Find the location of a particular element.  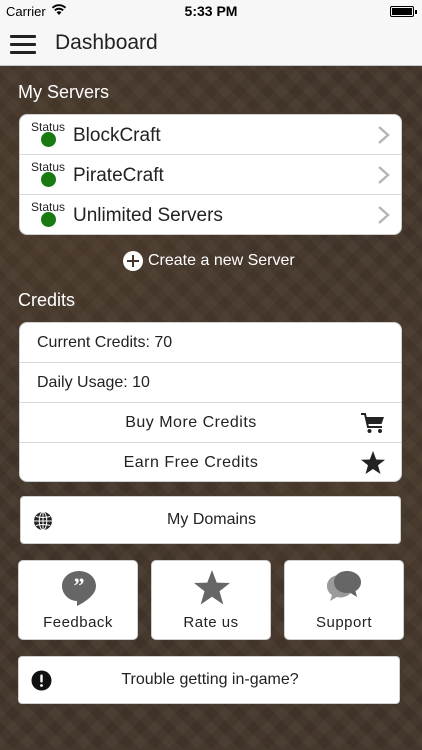

server-row-unlimited-servers: Status Unlimited Servers is located at coordinates (210, 214).